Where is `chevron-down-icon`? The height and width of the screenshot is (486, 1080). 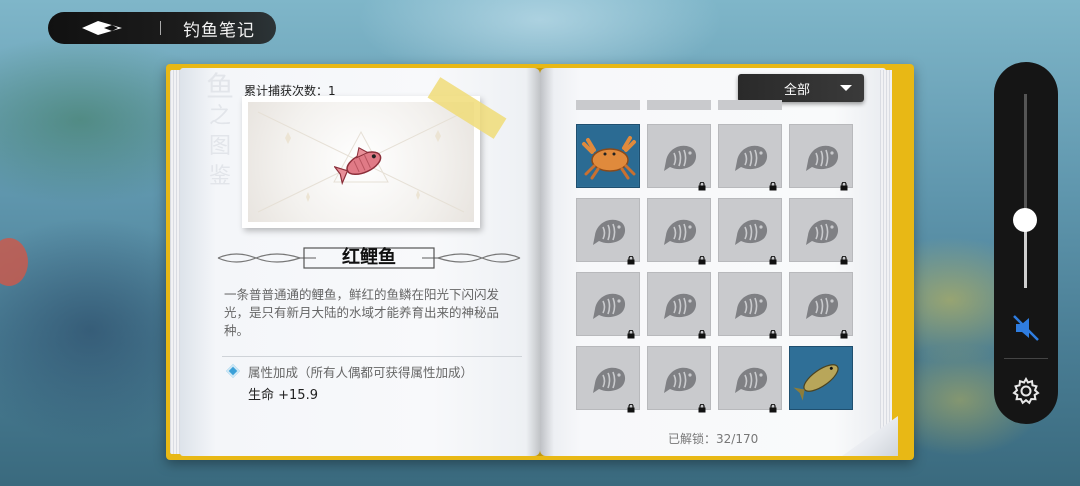
chevron-down-icon is located at coordinates (846, 88).